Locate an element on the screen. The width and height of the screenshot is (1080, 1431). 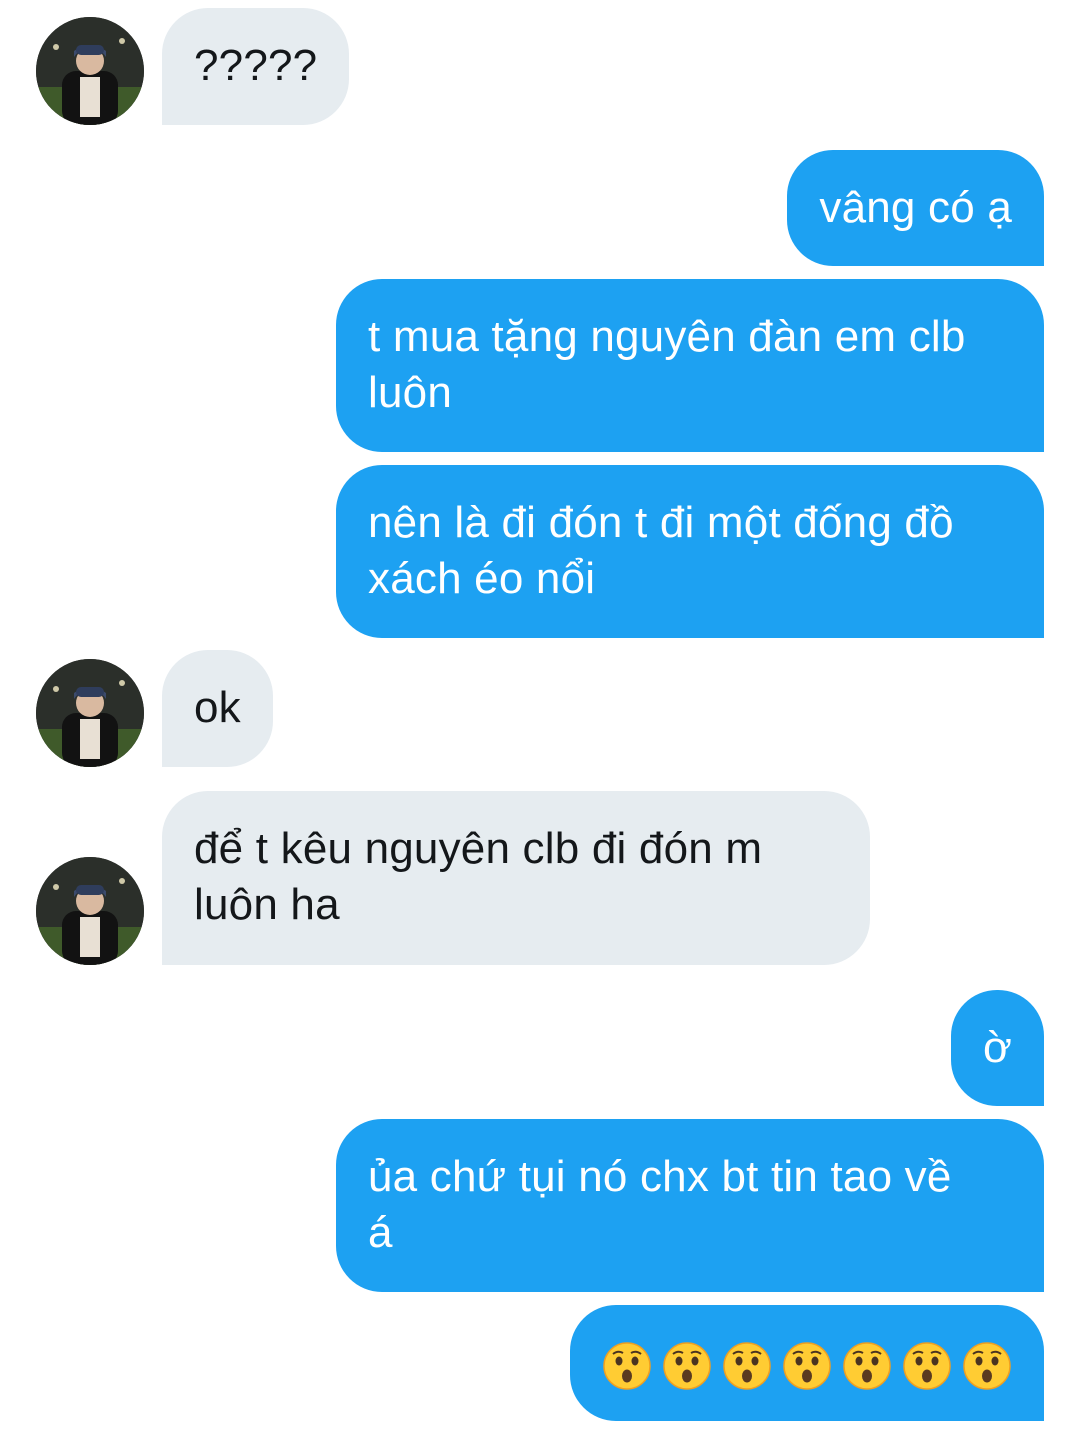
message-bubble-incoming: để t kêu nguyên clb đi đón m luôn ha is located at coordinates (516, 878).